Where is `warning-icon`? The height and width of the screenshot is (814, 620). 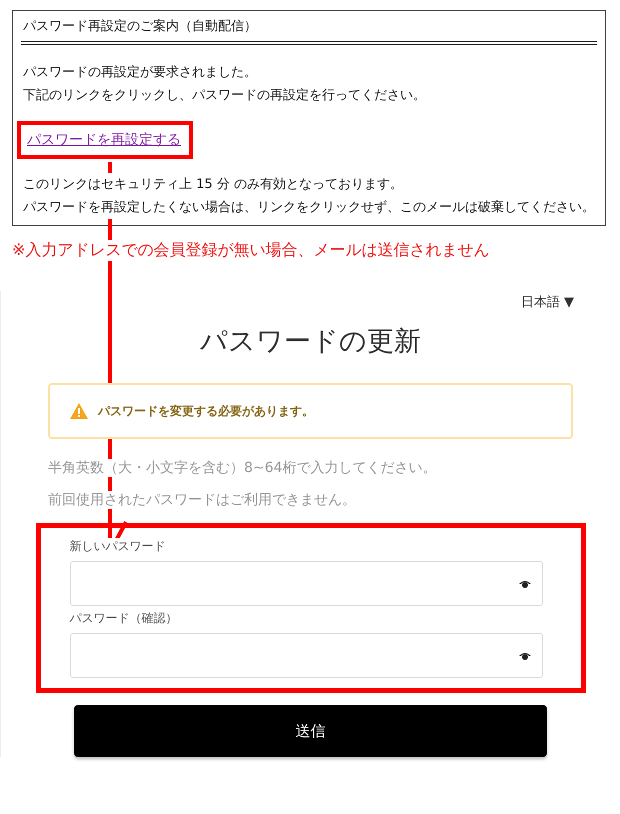 warning-icon is located at coordinates (79, 411).